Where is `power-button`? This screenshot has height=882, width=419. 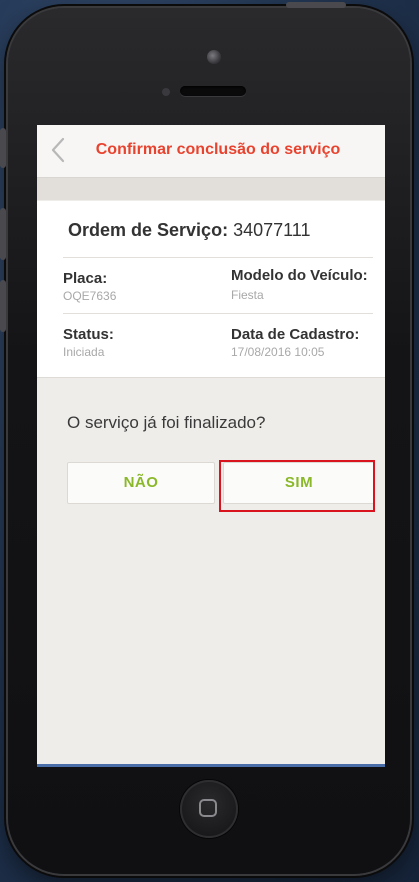 power-button is located at coordinates (316, 5).